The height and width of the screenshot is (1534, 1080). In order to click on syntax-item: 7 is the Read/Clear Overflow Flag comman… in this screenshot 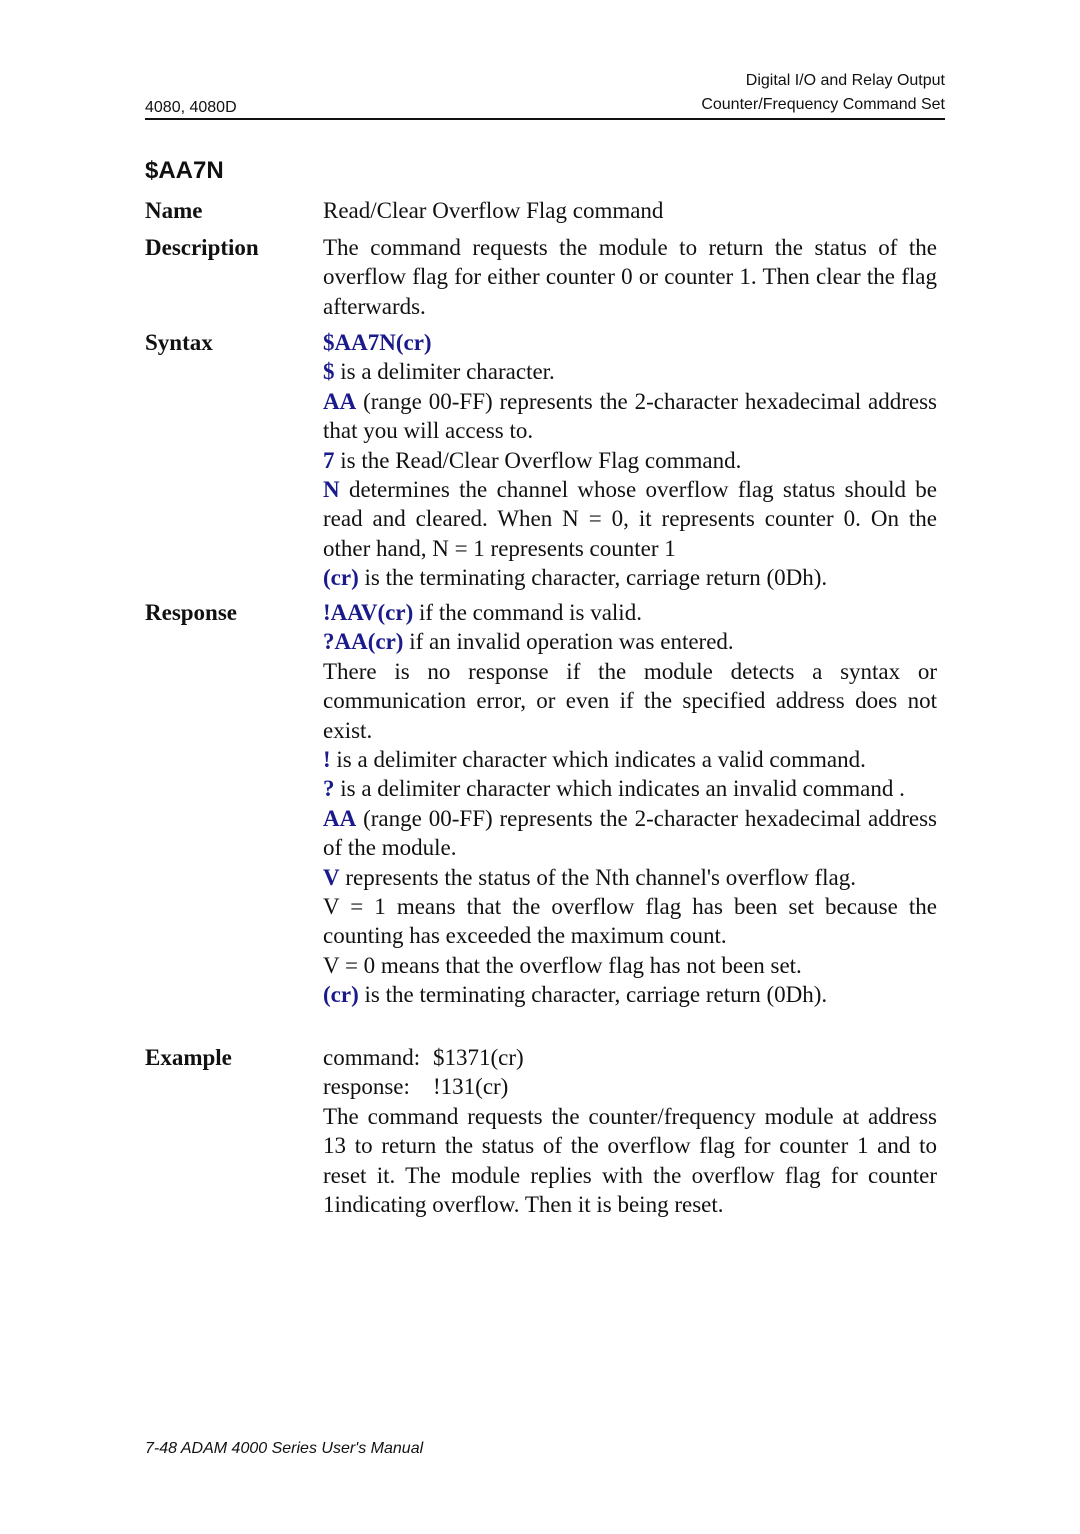, I will do `click(630, 460)`.